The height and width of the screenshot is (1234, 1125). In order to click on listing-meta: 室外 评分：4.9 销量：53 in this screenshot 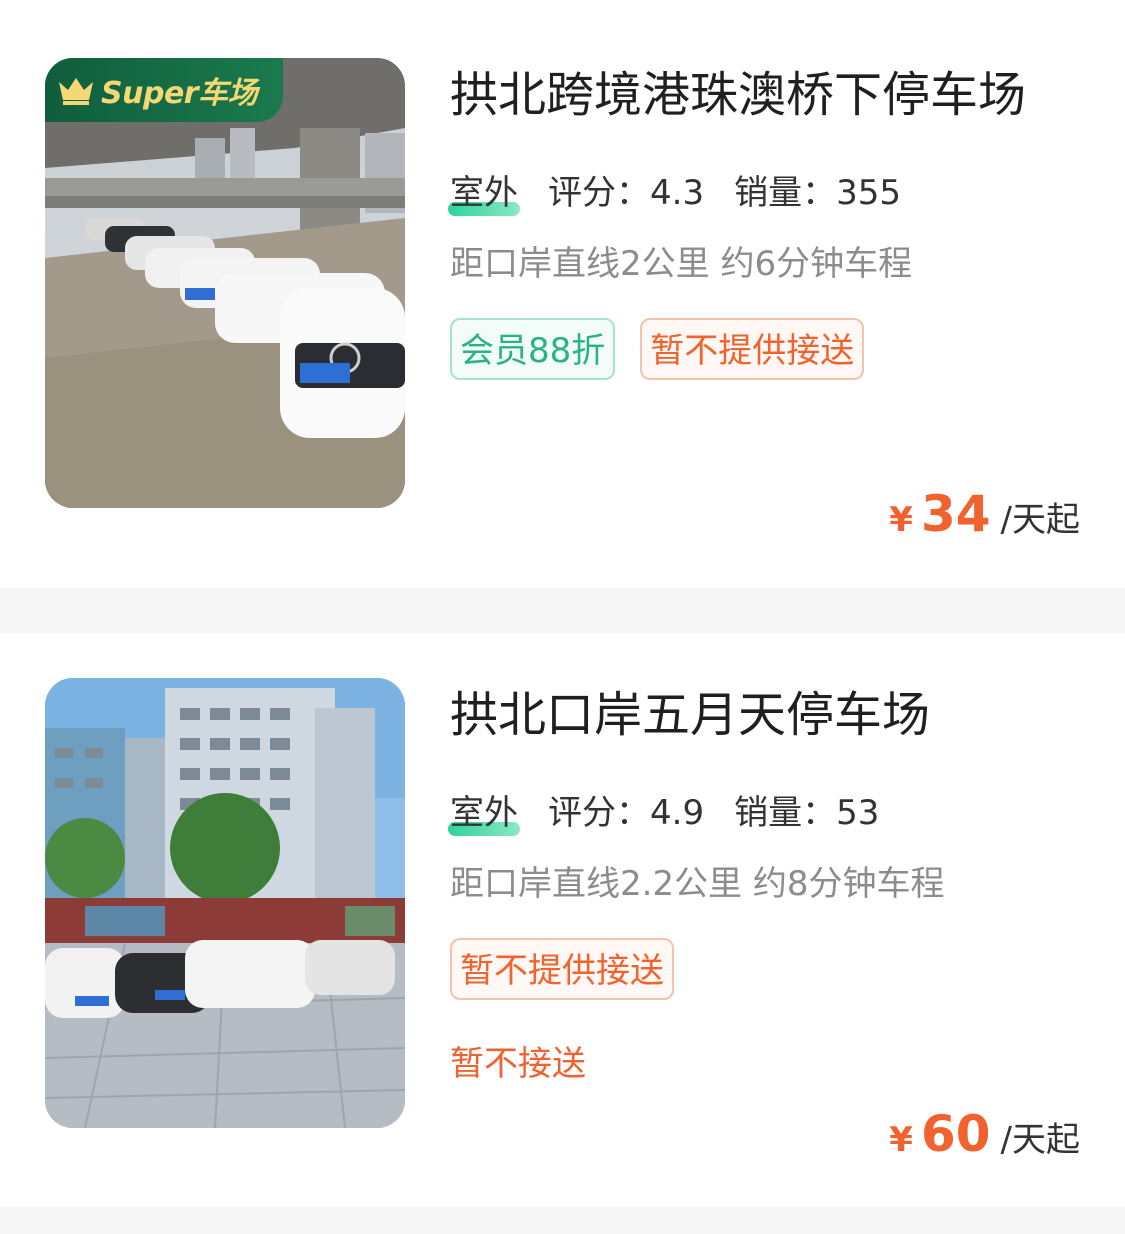, I will do `click(678, 810)`.